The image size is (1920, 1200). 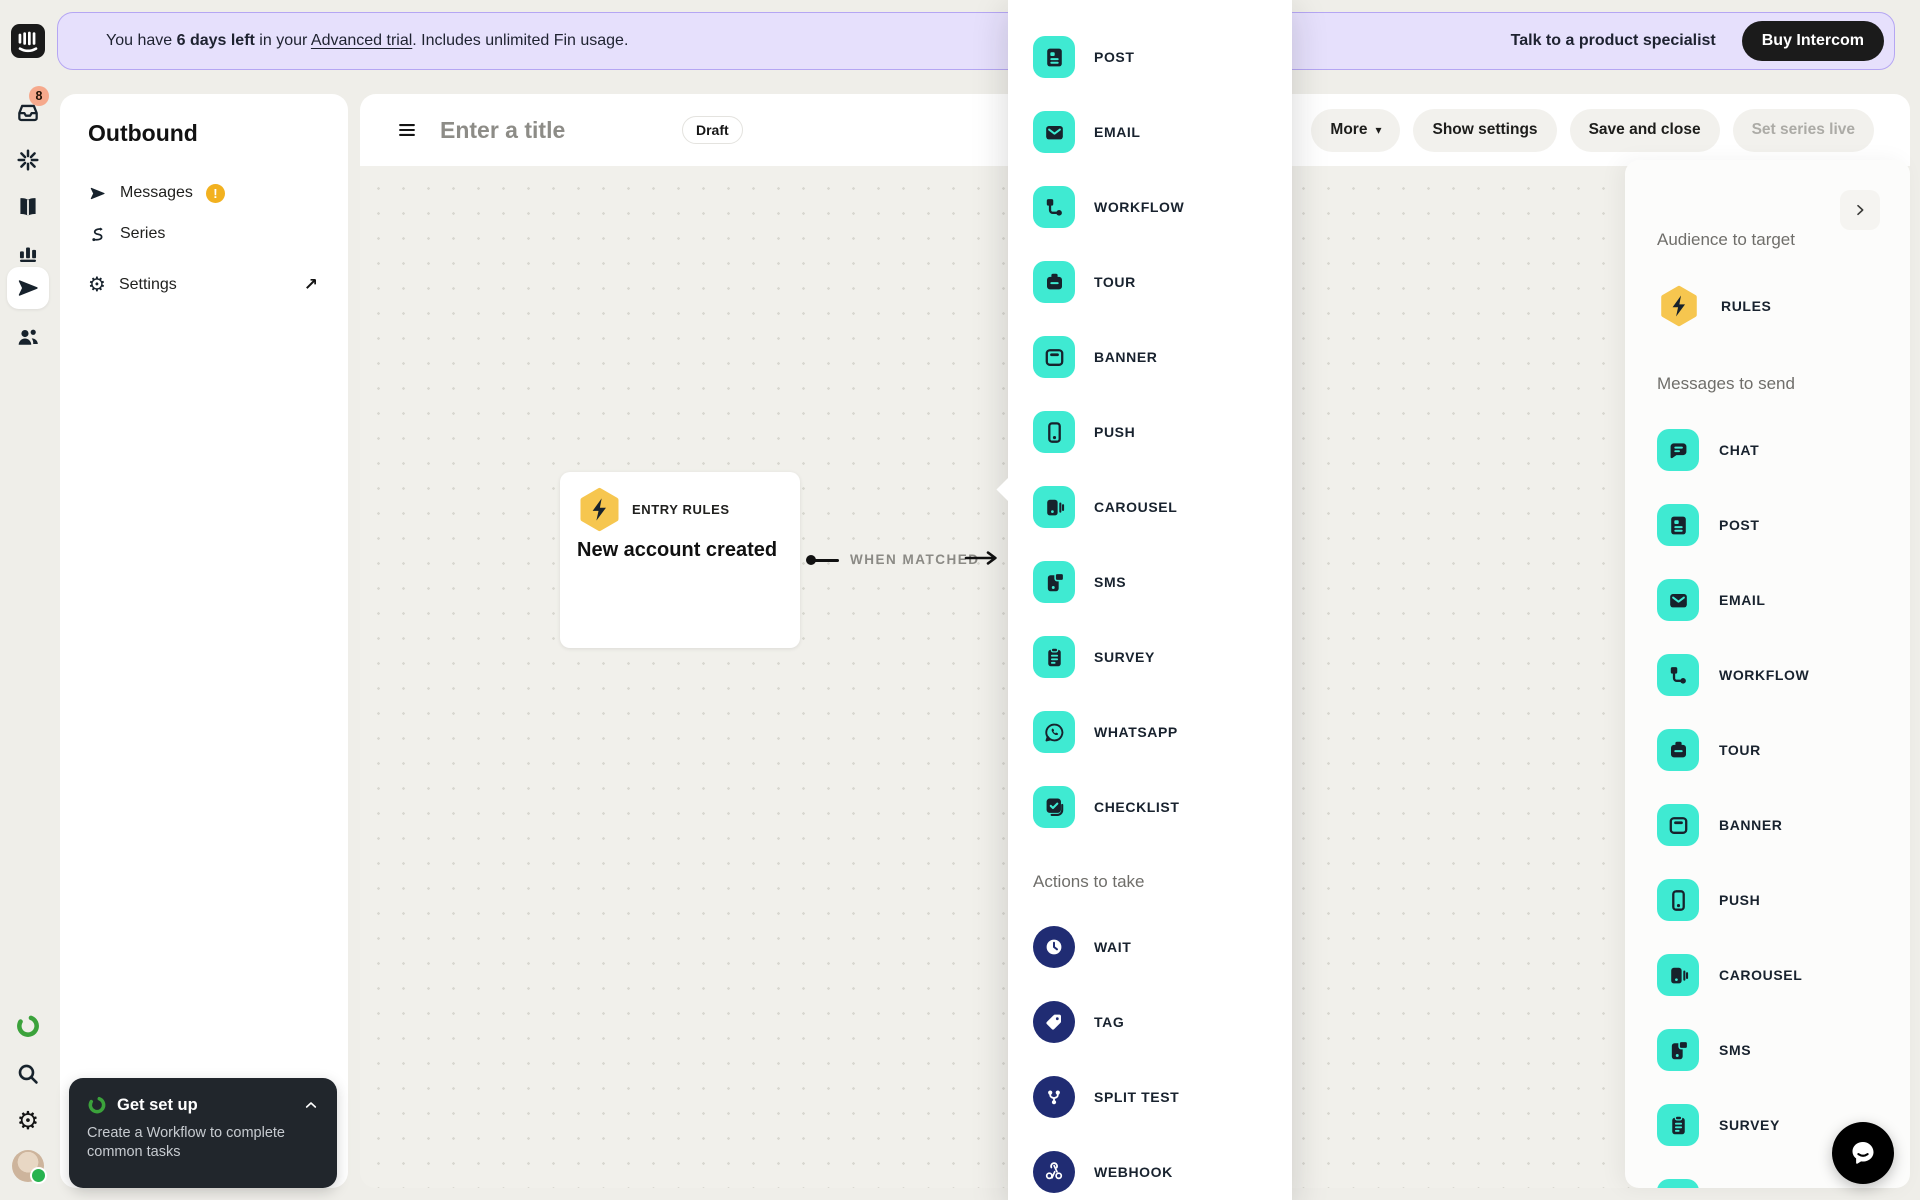 What do you see at coordinates (1152, 282) in the screenshot?
I see `menu-item-tour: TOUR` at bounding box center [1152, 282].